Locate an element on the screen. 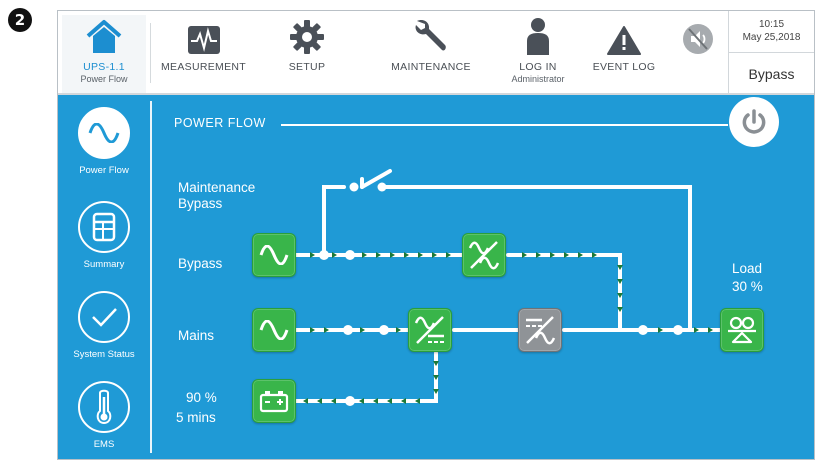  static-bypass-switch-block is located at coordinates (484, 255).